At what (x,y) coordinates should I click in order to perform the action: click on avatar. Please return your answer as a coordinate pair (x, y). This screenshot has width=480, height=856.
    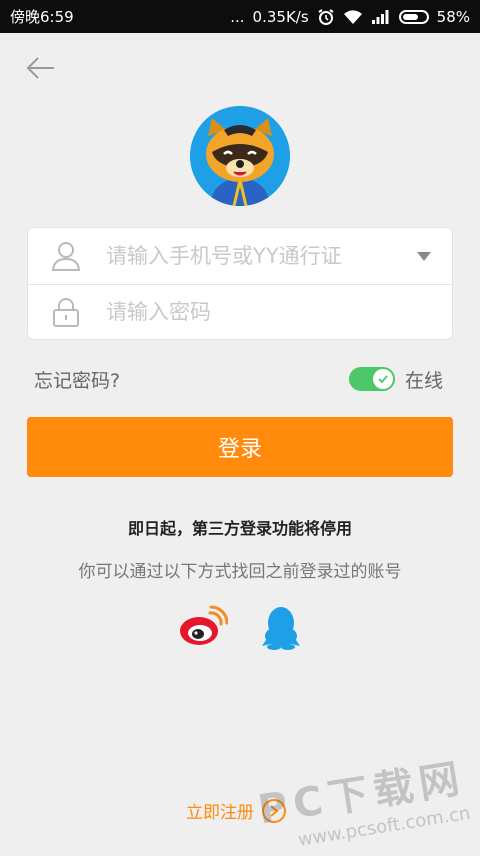
    Looking at the image, I should click on (240, 156).